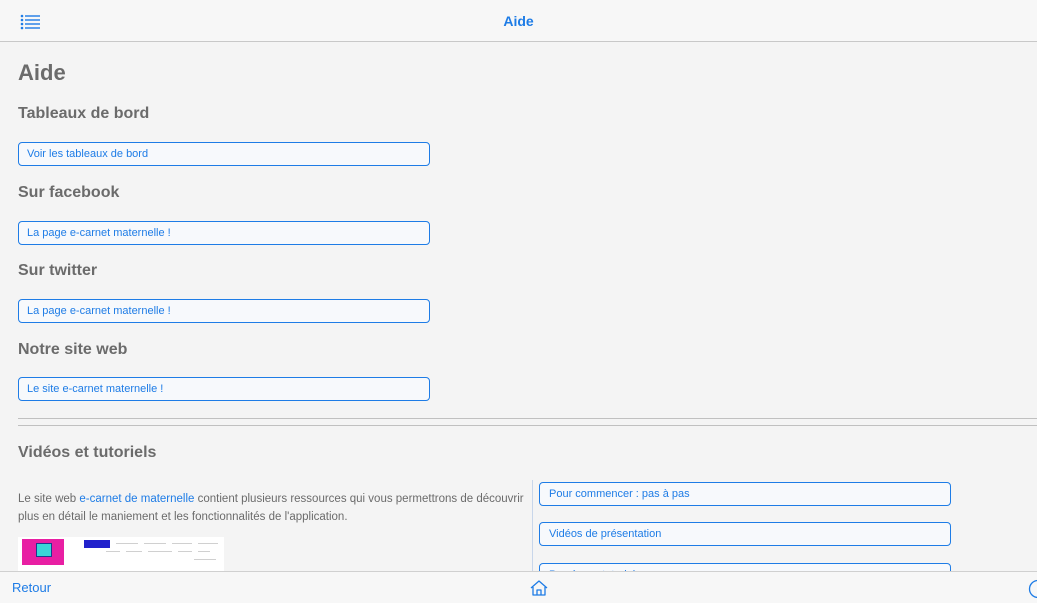 This screenshot has height=603, width=1037. I want to click on section-title-facebook: Sur facebook, so click(69, 192).